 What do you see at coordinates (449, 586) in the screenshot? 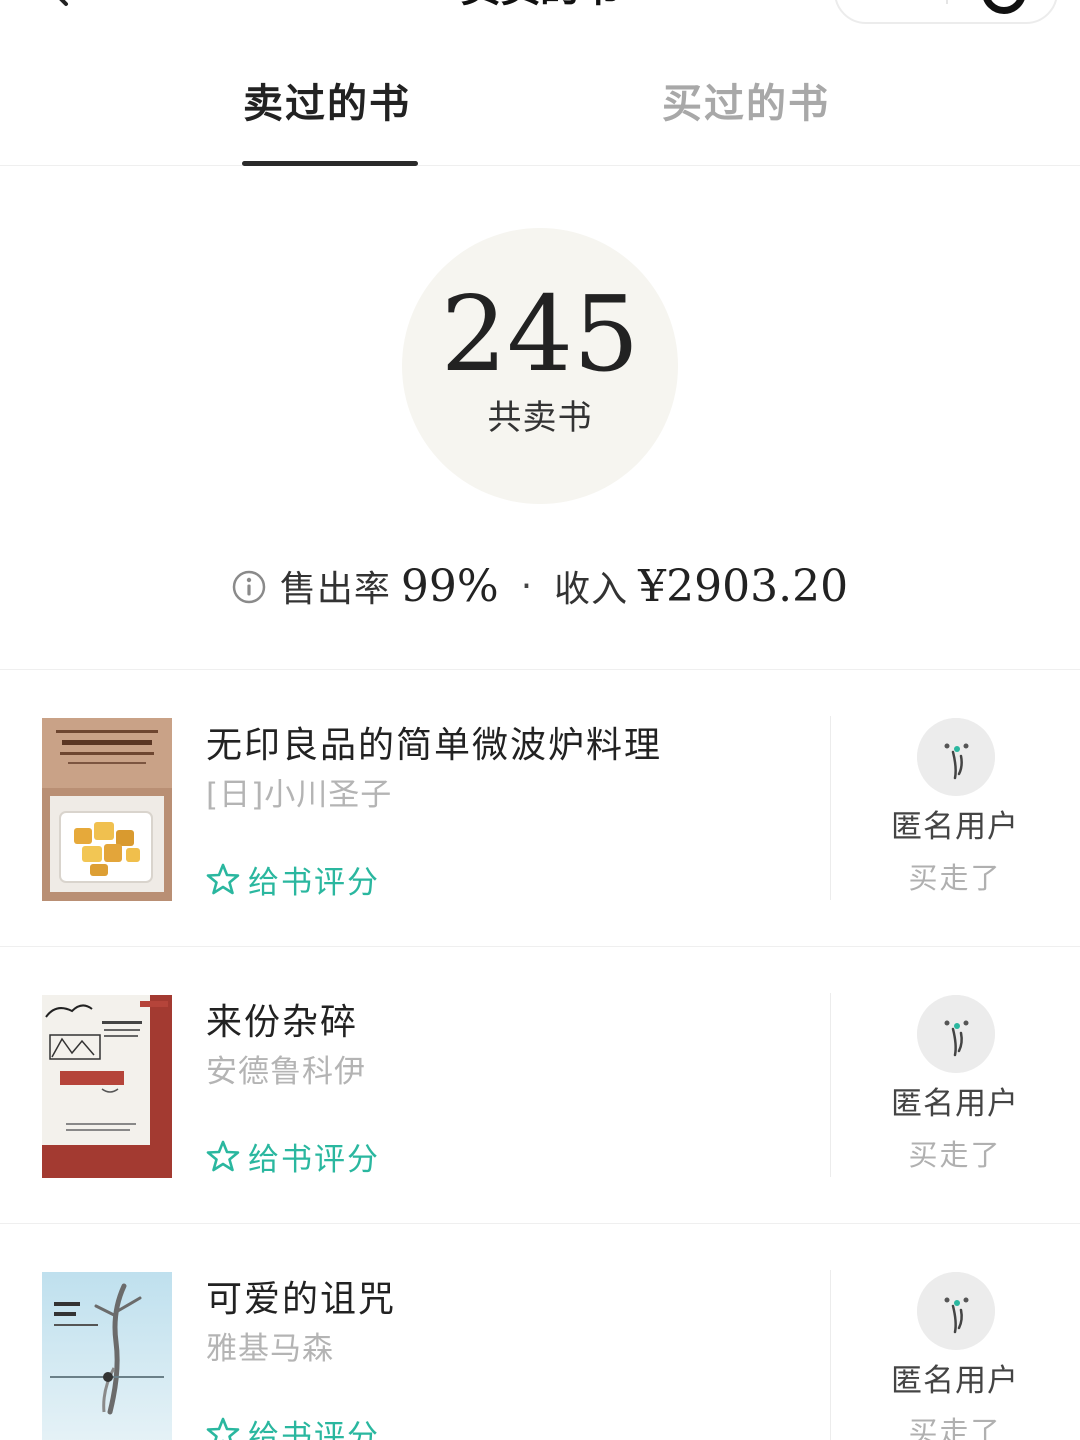
I see `sell-rate-value: 99%` at bounding box center [449, 586].